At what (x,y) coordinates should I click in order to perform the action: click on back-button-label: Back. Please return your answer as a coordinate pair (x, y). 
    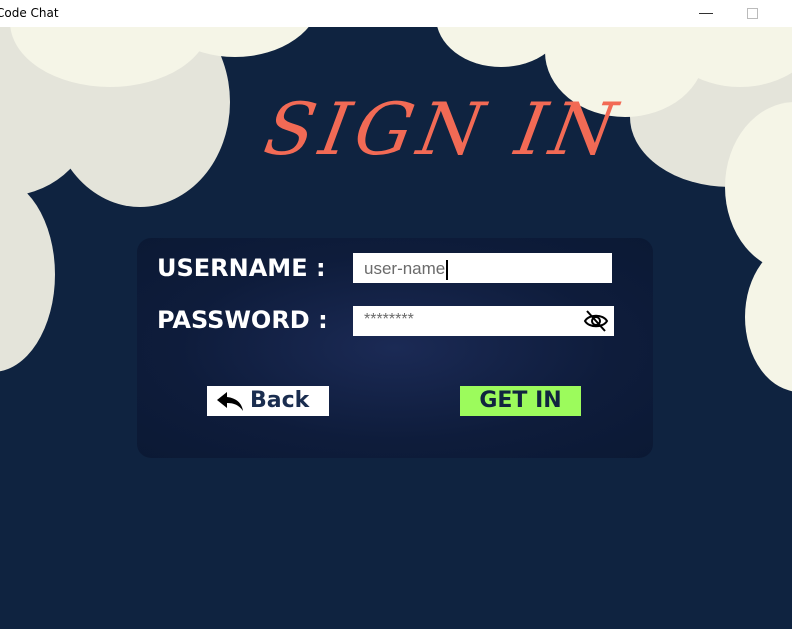
    Looking at the image, I should click on (280, 400).